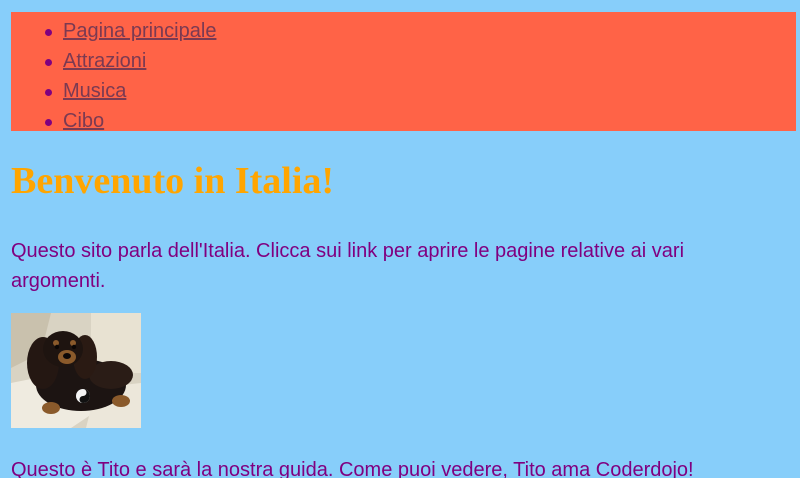 This screenshot has width=800, height=478. I want to click on nav-link-musica: Musica, so click(94, 91).